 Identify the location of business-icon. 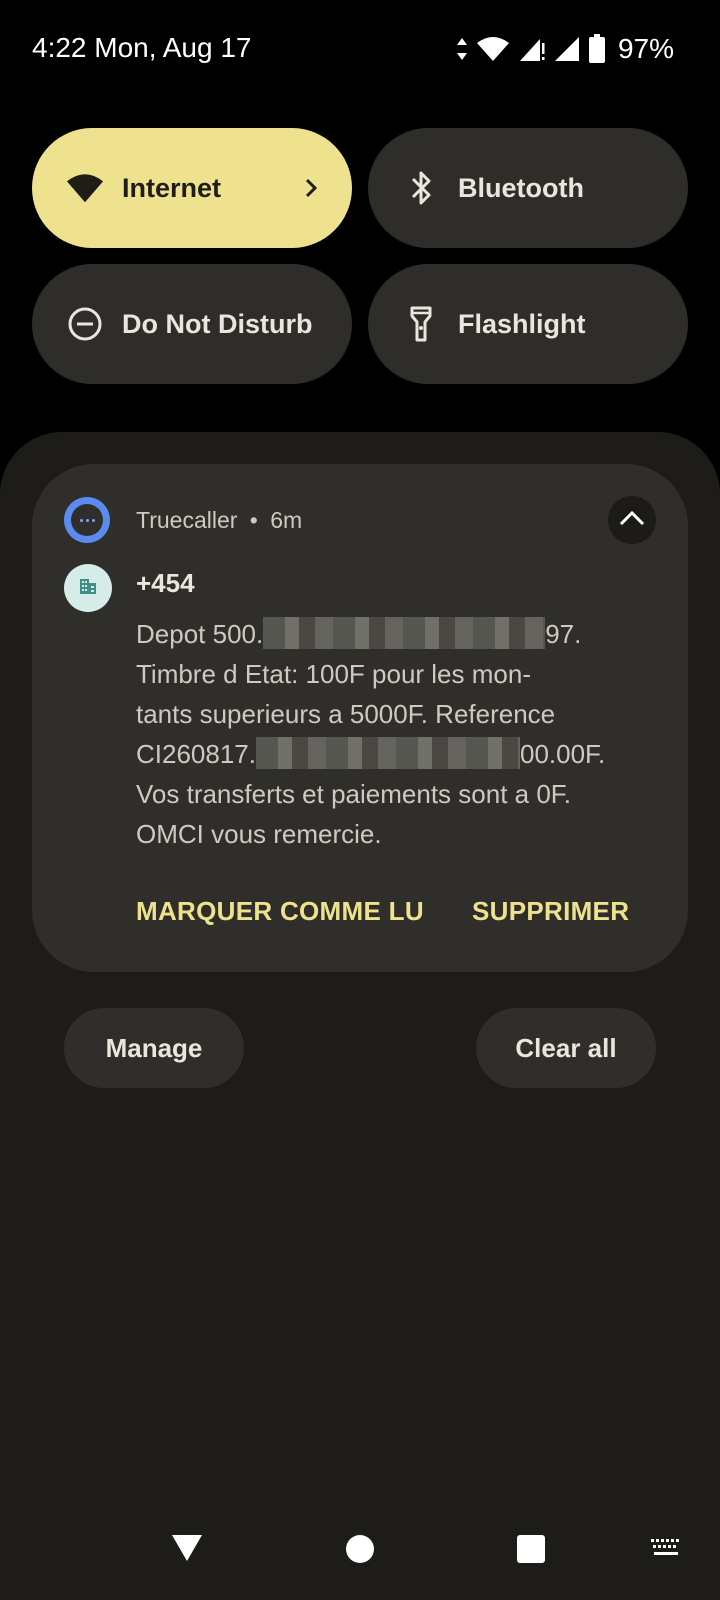
(88, 588).